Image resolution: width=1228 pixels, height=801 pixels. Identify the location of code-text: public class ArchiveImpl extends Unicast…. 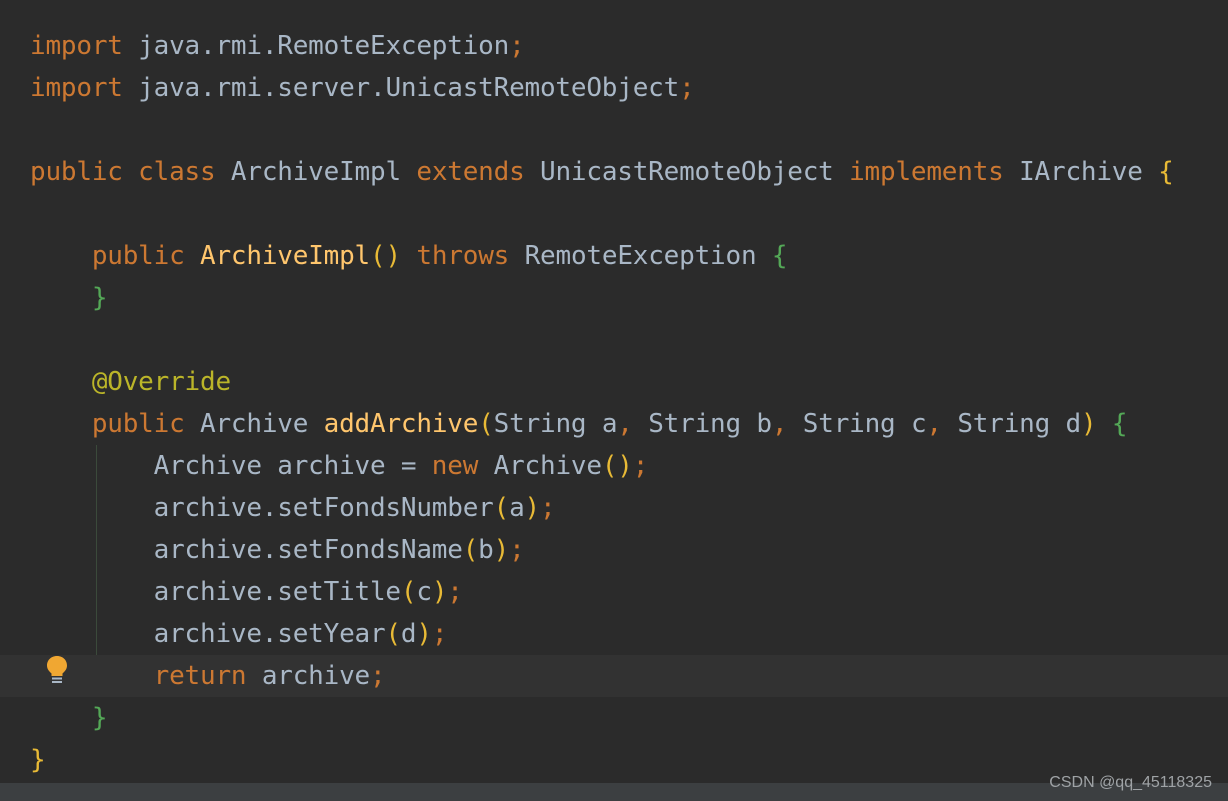
(602, 172).